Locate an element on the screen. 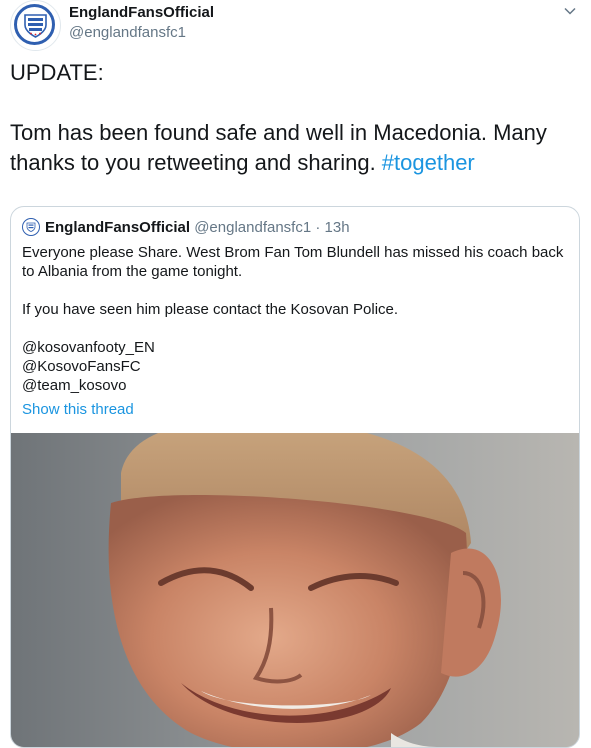 The image size is (591, 748). quoted-mention: @kosovanfooty_EN is located at coordinates (88, 347).